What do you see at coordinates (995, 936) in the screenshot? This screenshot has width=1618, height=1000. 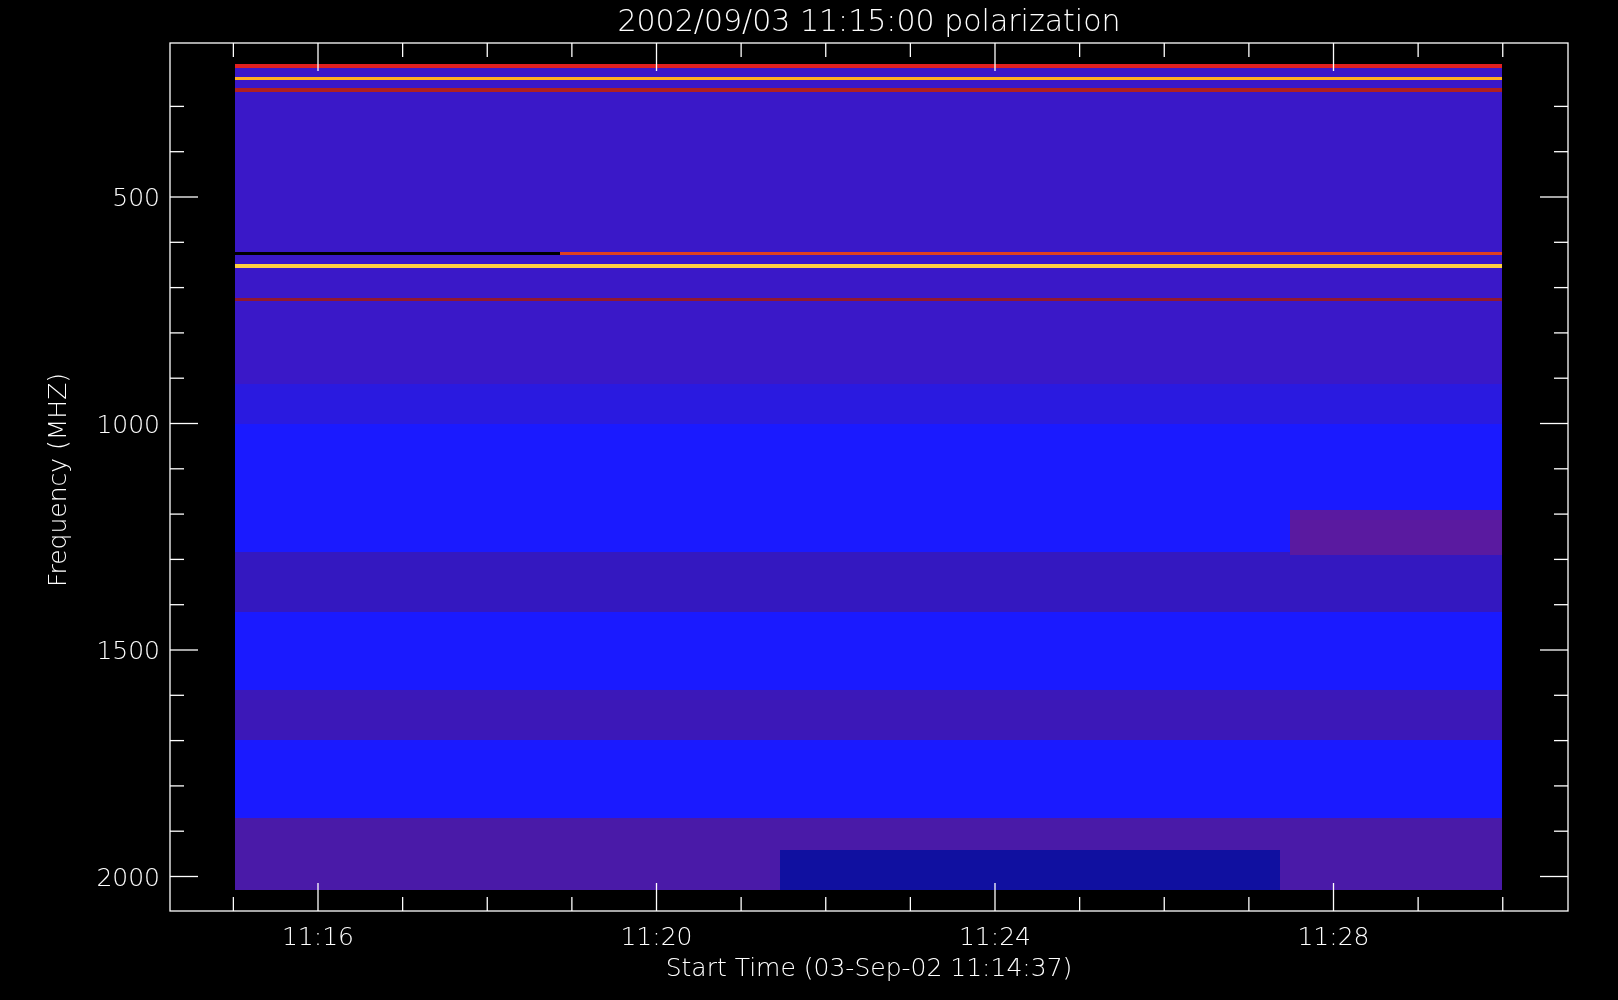 I see `x-tick-label: 11:24` at bounding box center [995, 936].